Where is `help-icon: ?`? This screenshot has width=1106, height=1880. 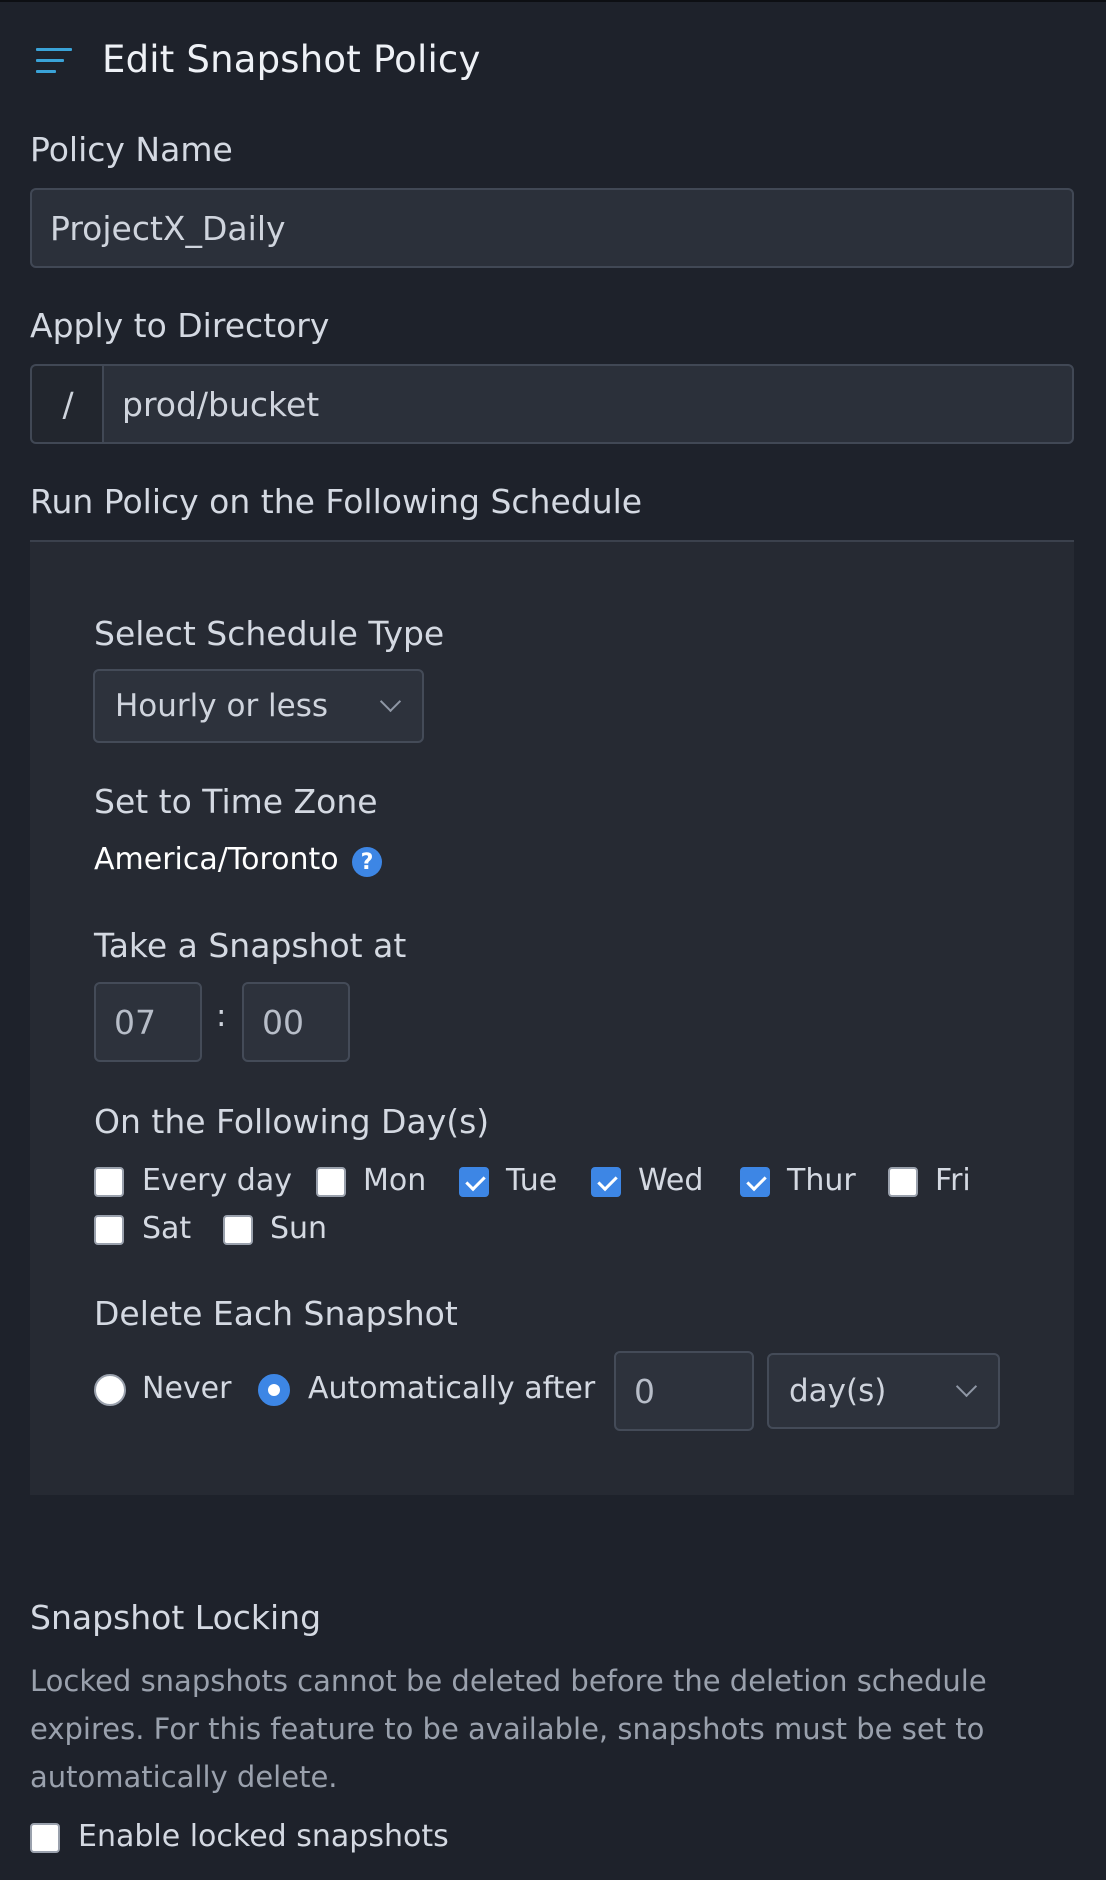 help-icon: ? is located at coordinates (367, 862).